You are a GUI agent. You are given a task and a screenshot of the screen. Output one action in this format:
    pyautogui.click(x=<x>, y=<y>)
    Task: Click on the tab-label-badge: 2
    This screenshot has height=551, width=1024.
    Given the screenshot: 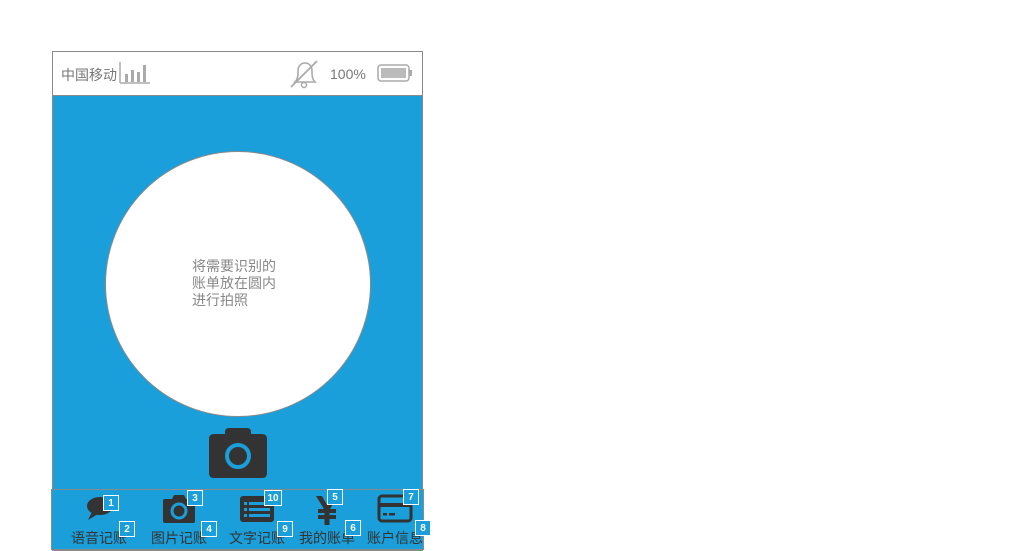 What is the action you would take?
    pyautogui.click(x=127, y=529)
    